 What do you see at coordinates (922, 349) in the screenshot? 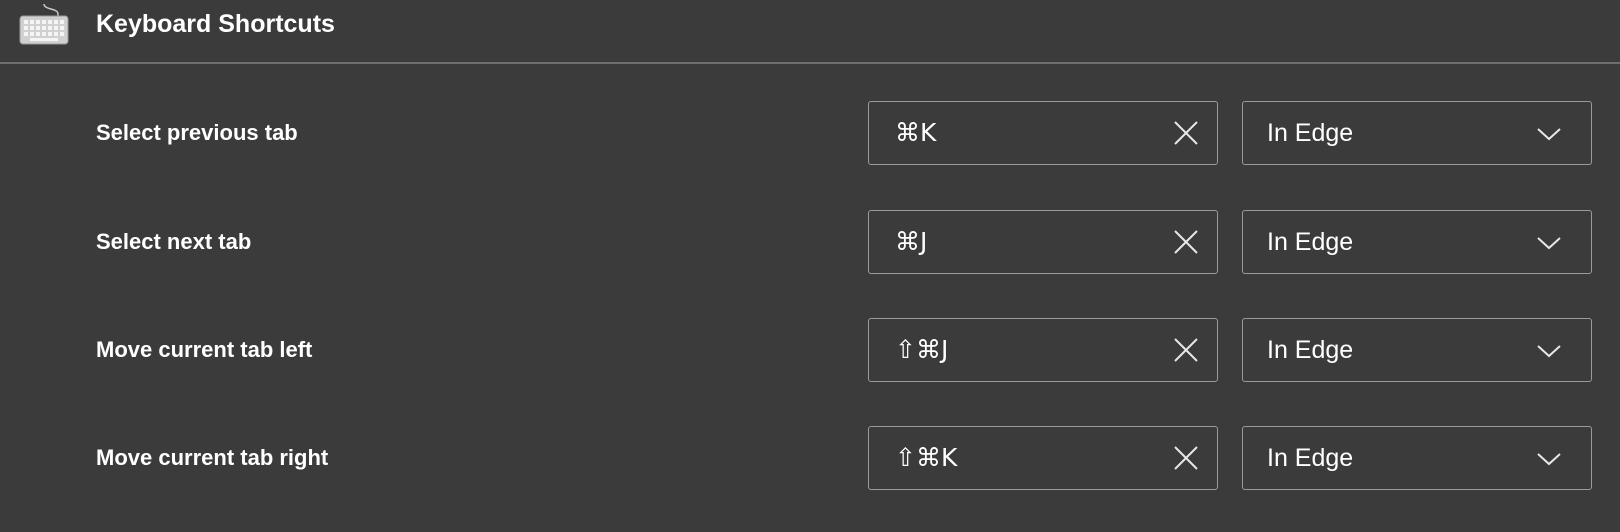
I see `shortcut-keys: ⇧⌘J` at bounding box center [922, 349].